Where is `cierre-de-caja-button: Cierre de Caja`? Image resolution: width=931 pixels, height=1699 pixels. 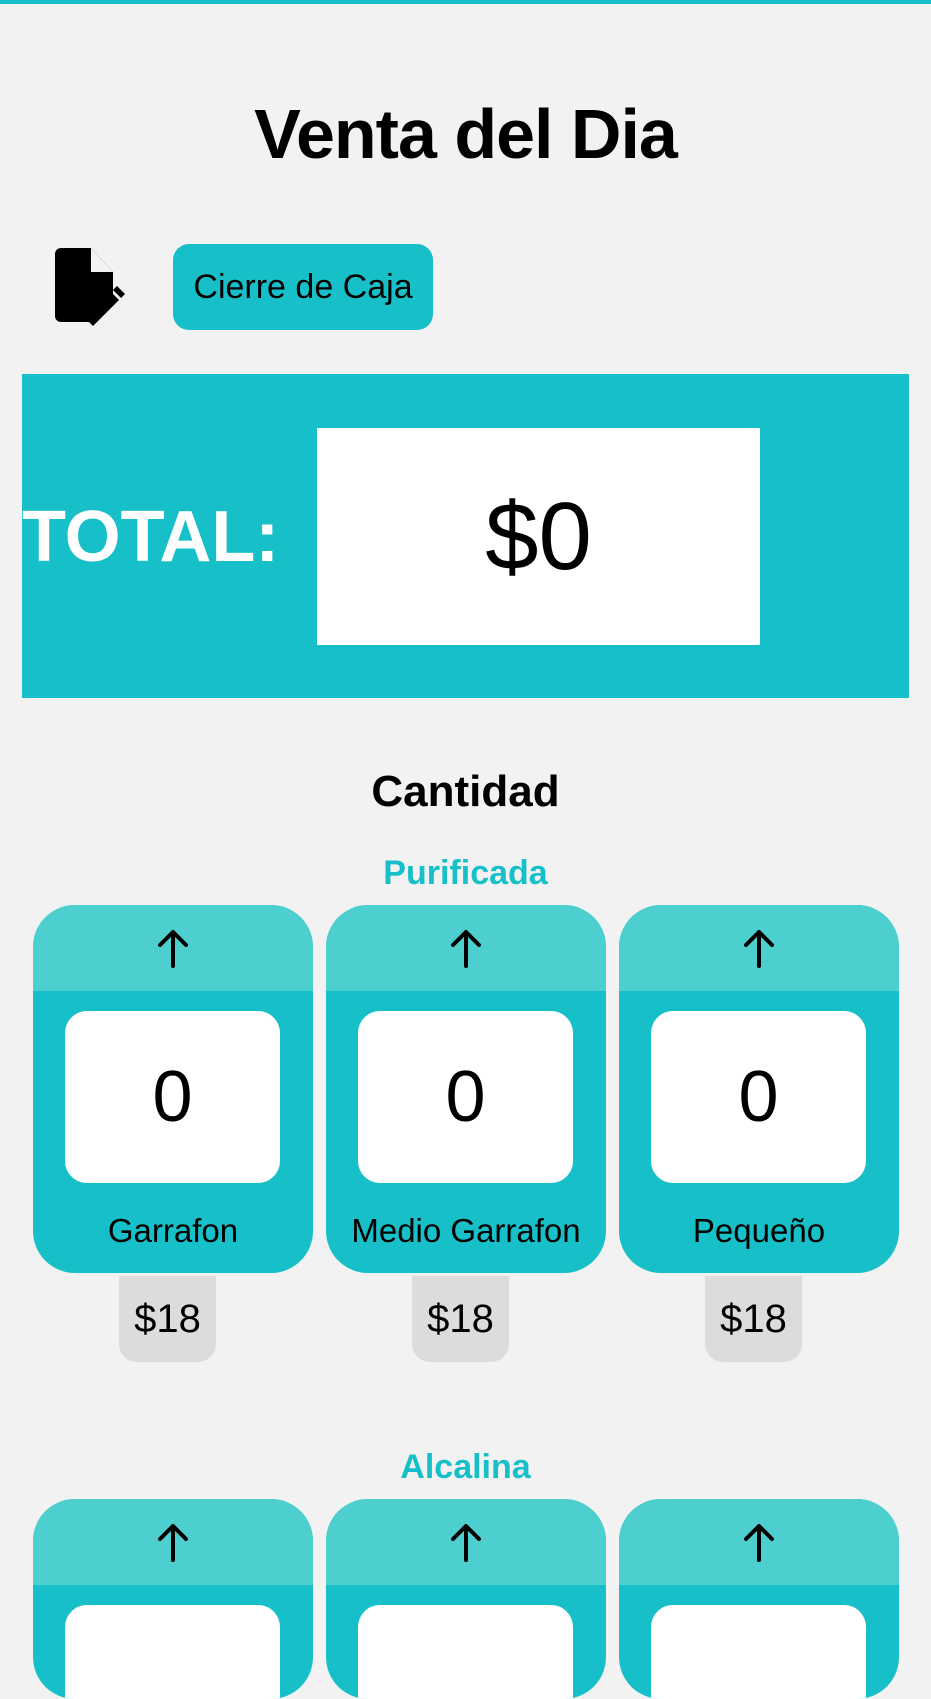
cierre-de-caja-button: Cierre de Caja is located at coordinates (303, 287).